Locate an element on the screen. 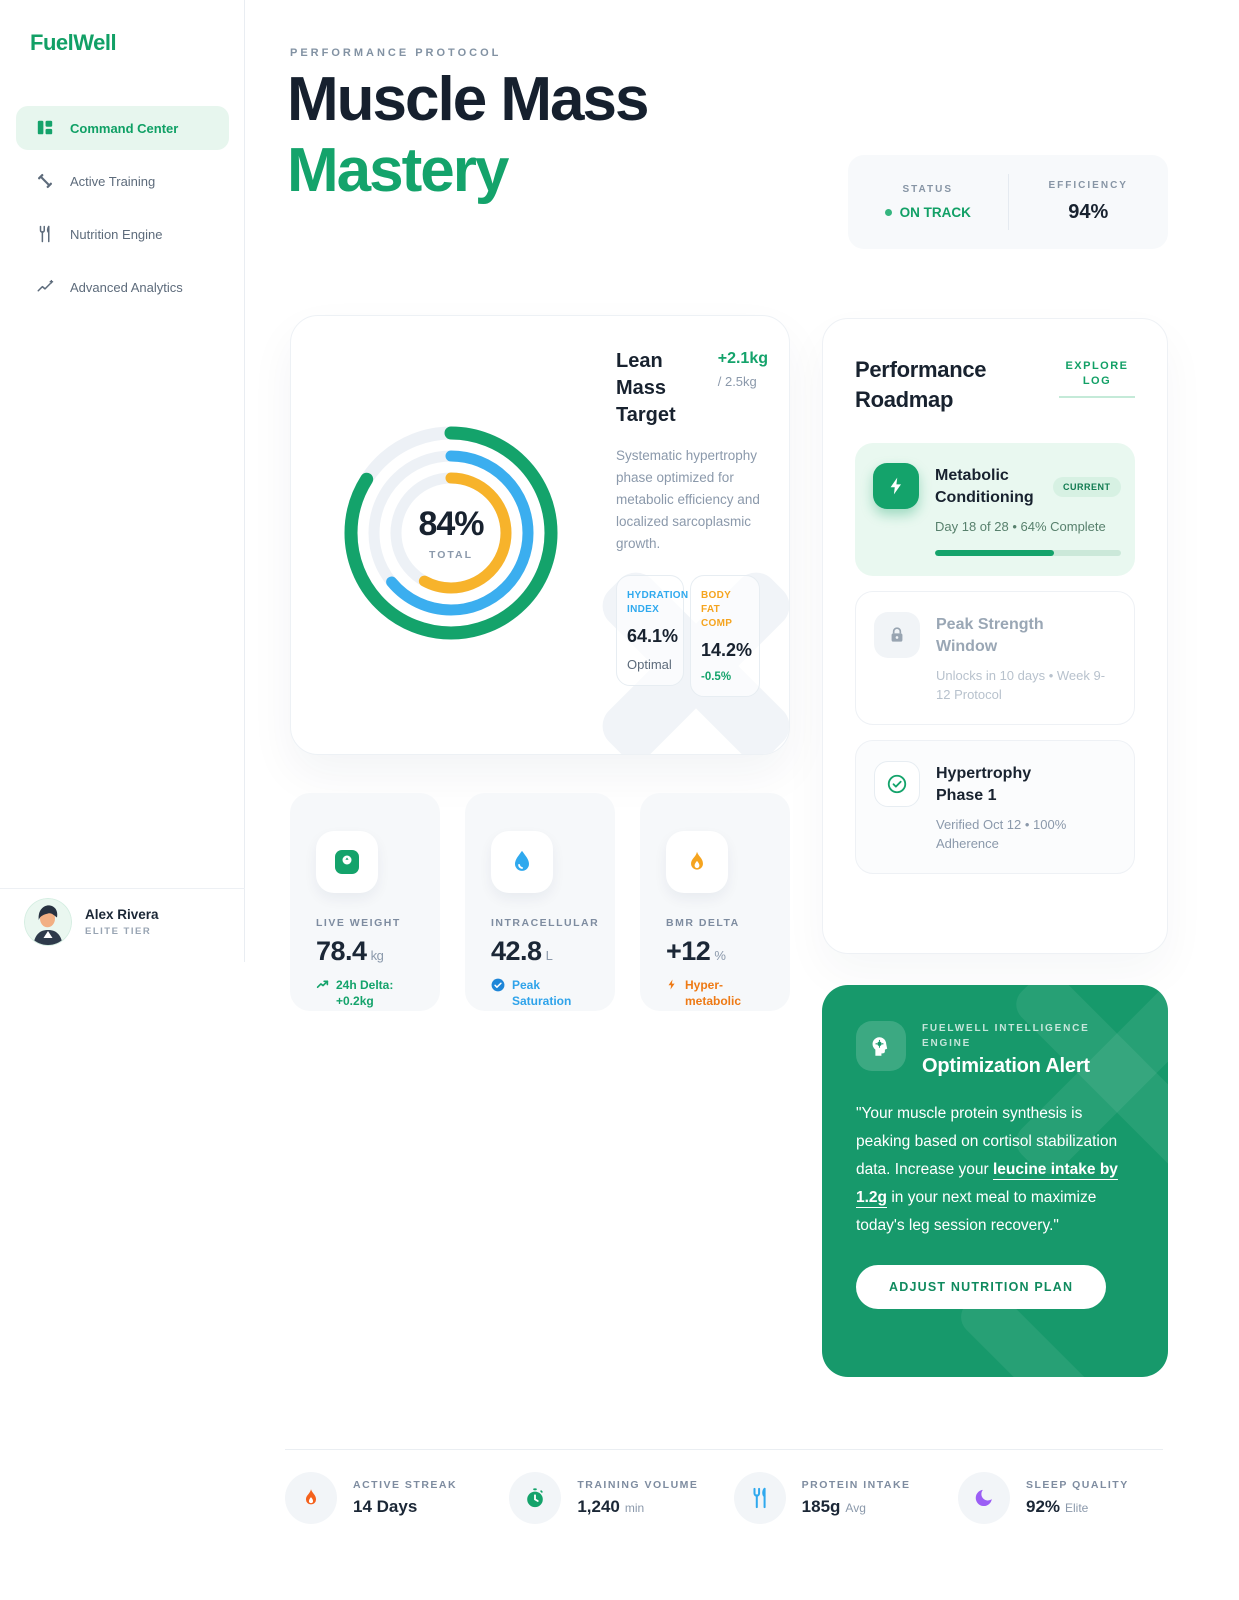 The image size is (1239, 1600). stat-value: 92% Elite is located at coordinates (1057, 1506).